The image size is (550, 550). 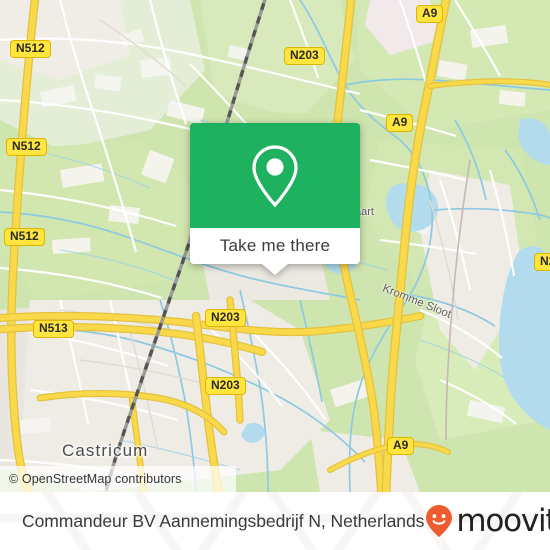 I want to click on road-shield-n512-mid: N512, so click(x=26, y=147).